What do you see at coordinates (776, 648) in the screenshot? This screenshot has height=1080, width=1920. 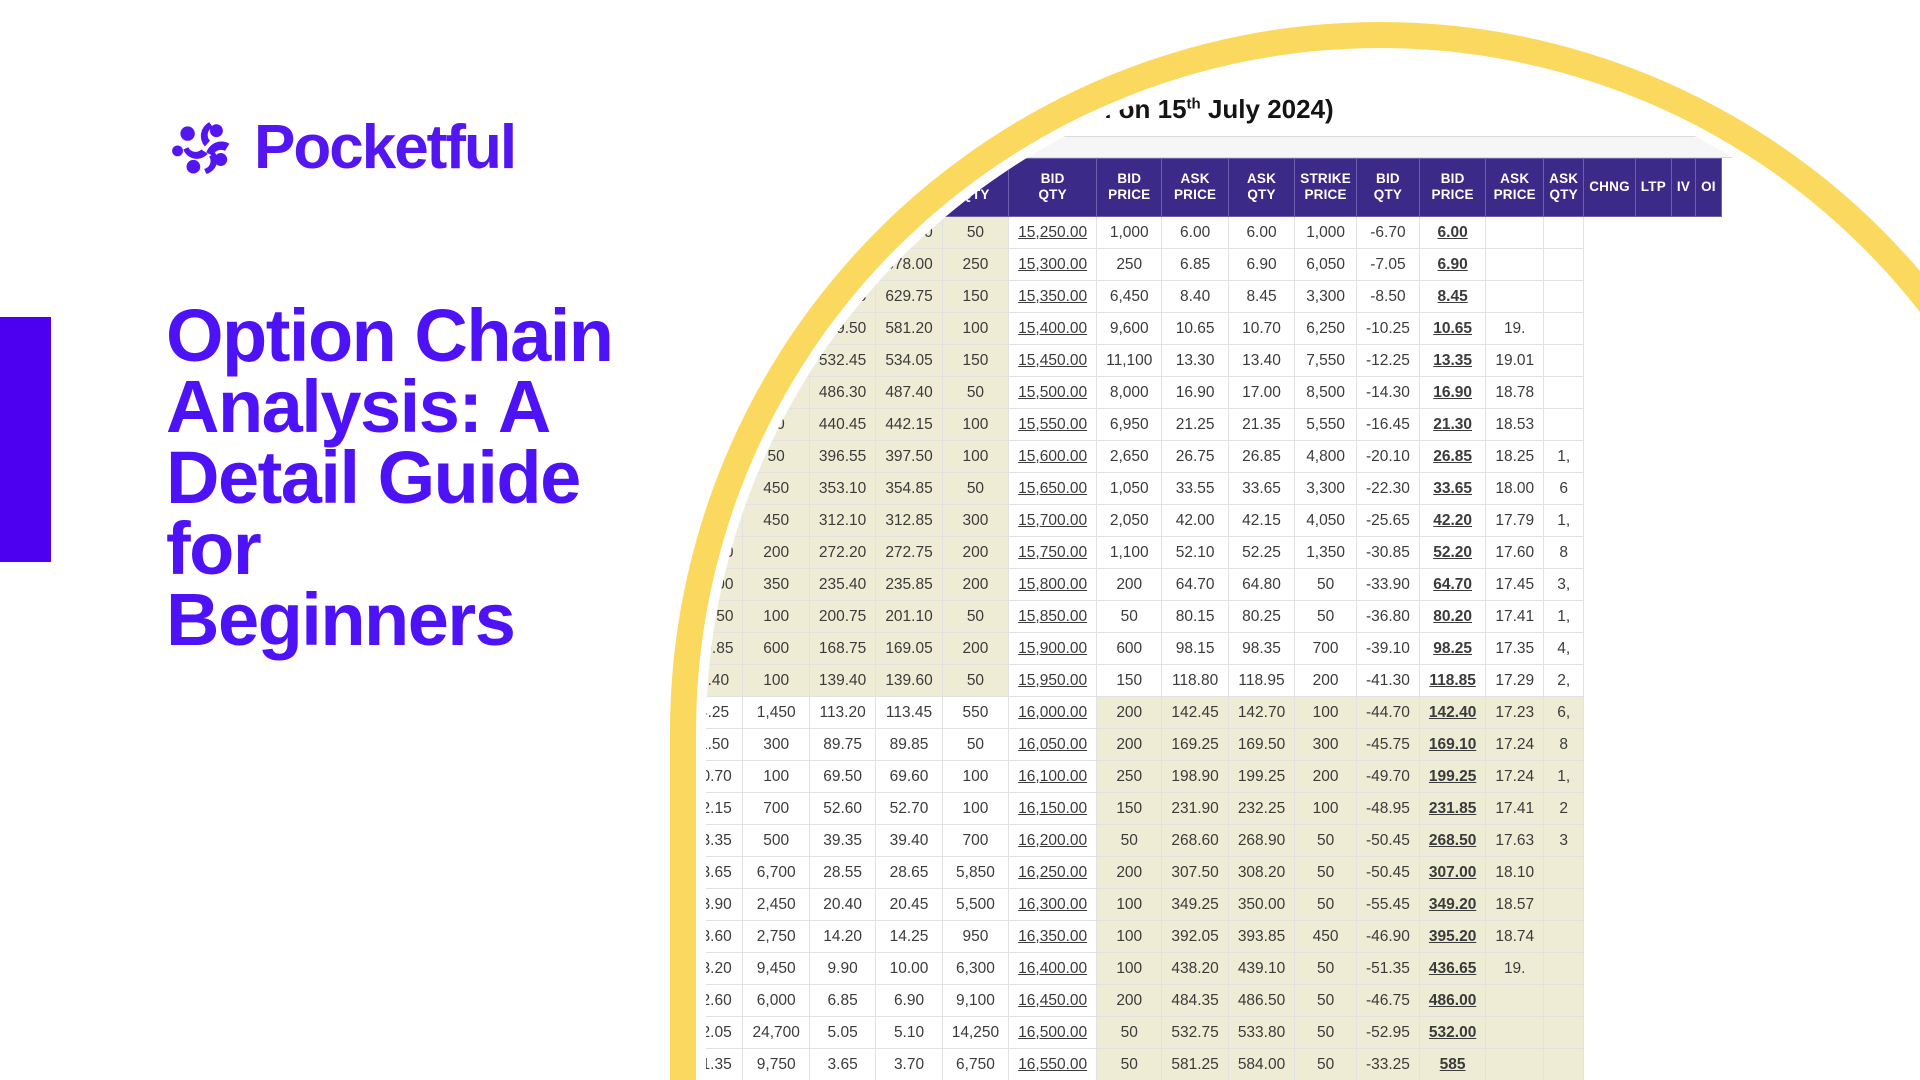 I see `call-bid-qty: 600` at bounding box center [776, 648].